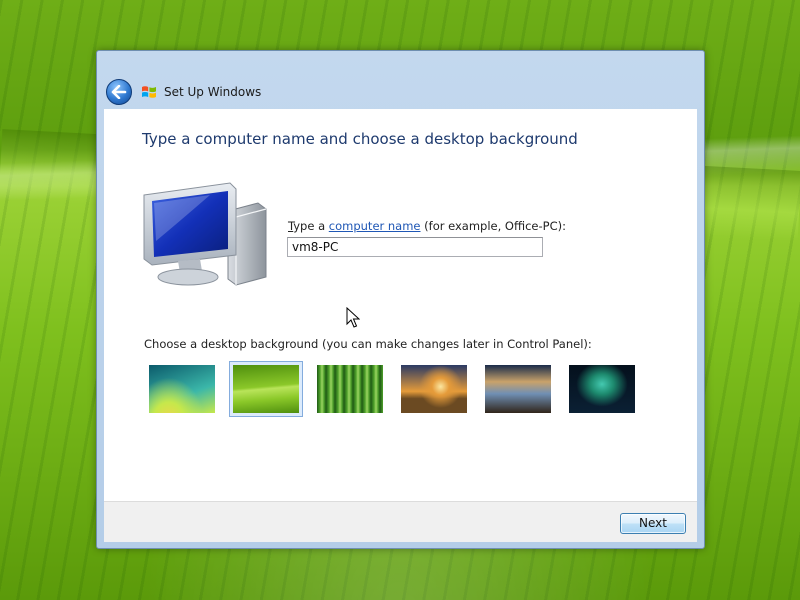 The height and width of the screenshot is (600, 800). I want to click on thumb-green-leaf, so click(266, 389).